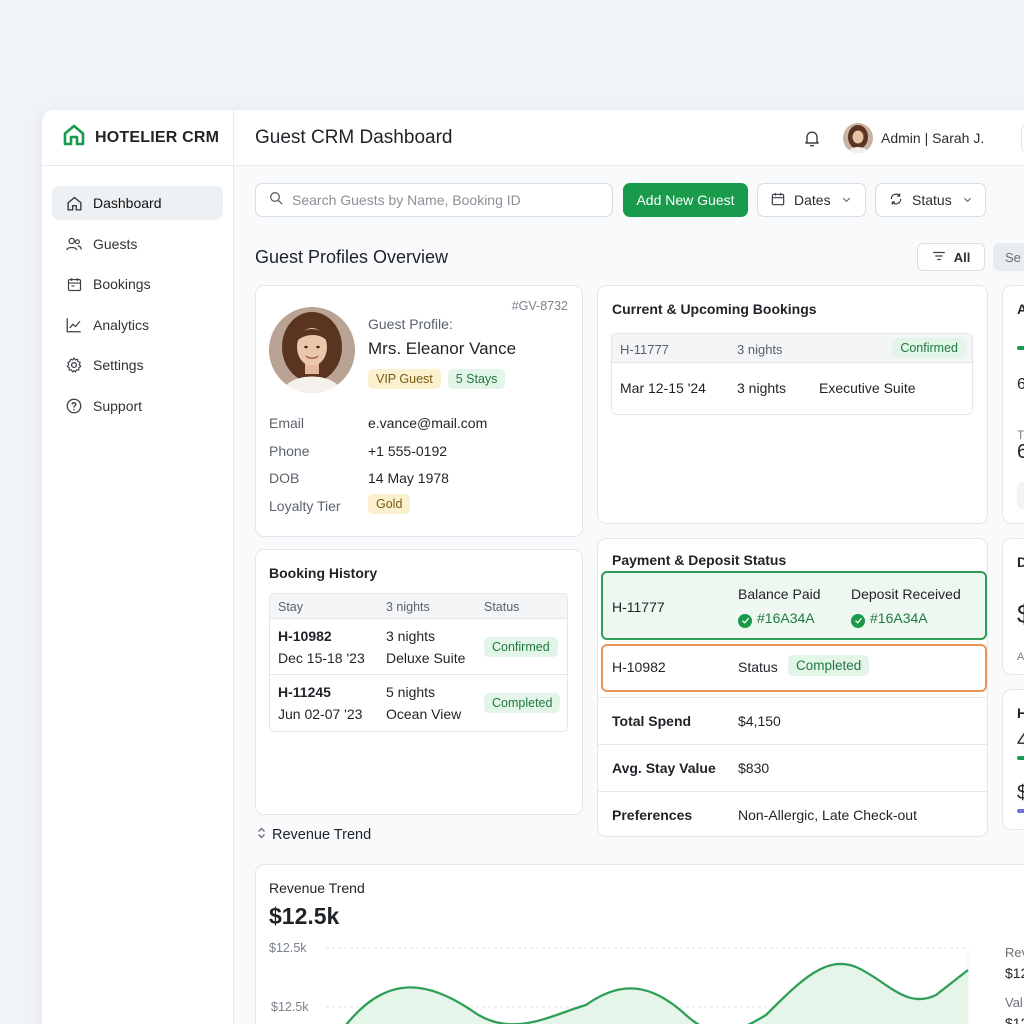  Describe the element at coordinates (1008, 257) in the screenshot. I see `secondary-filter-button: Se` at that location.